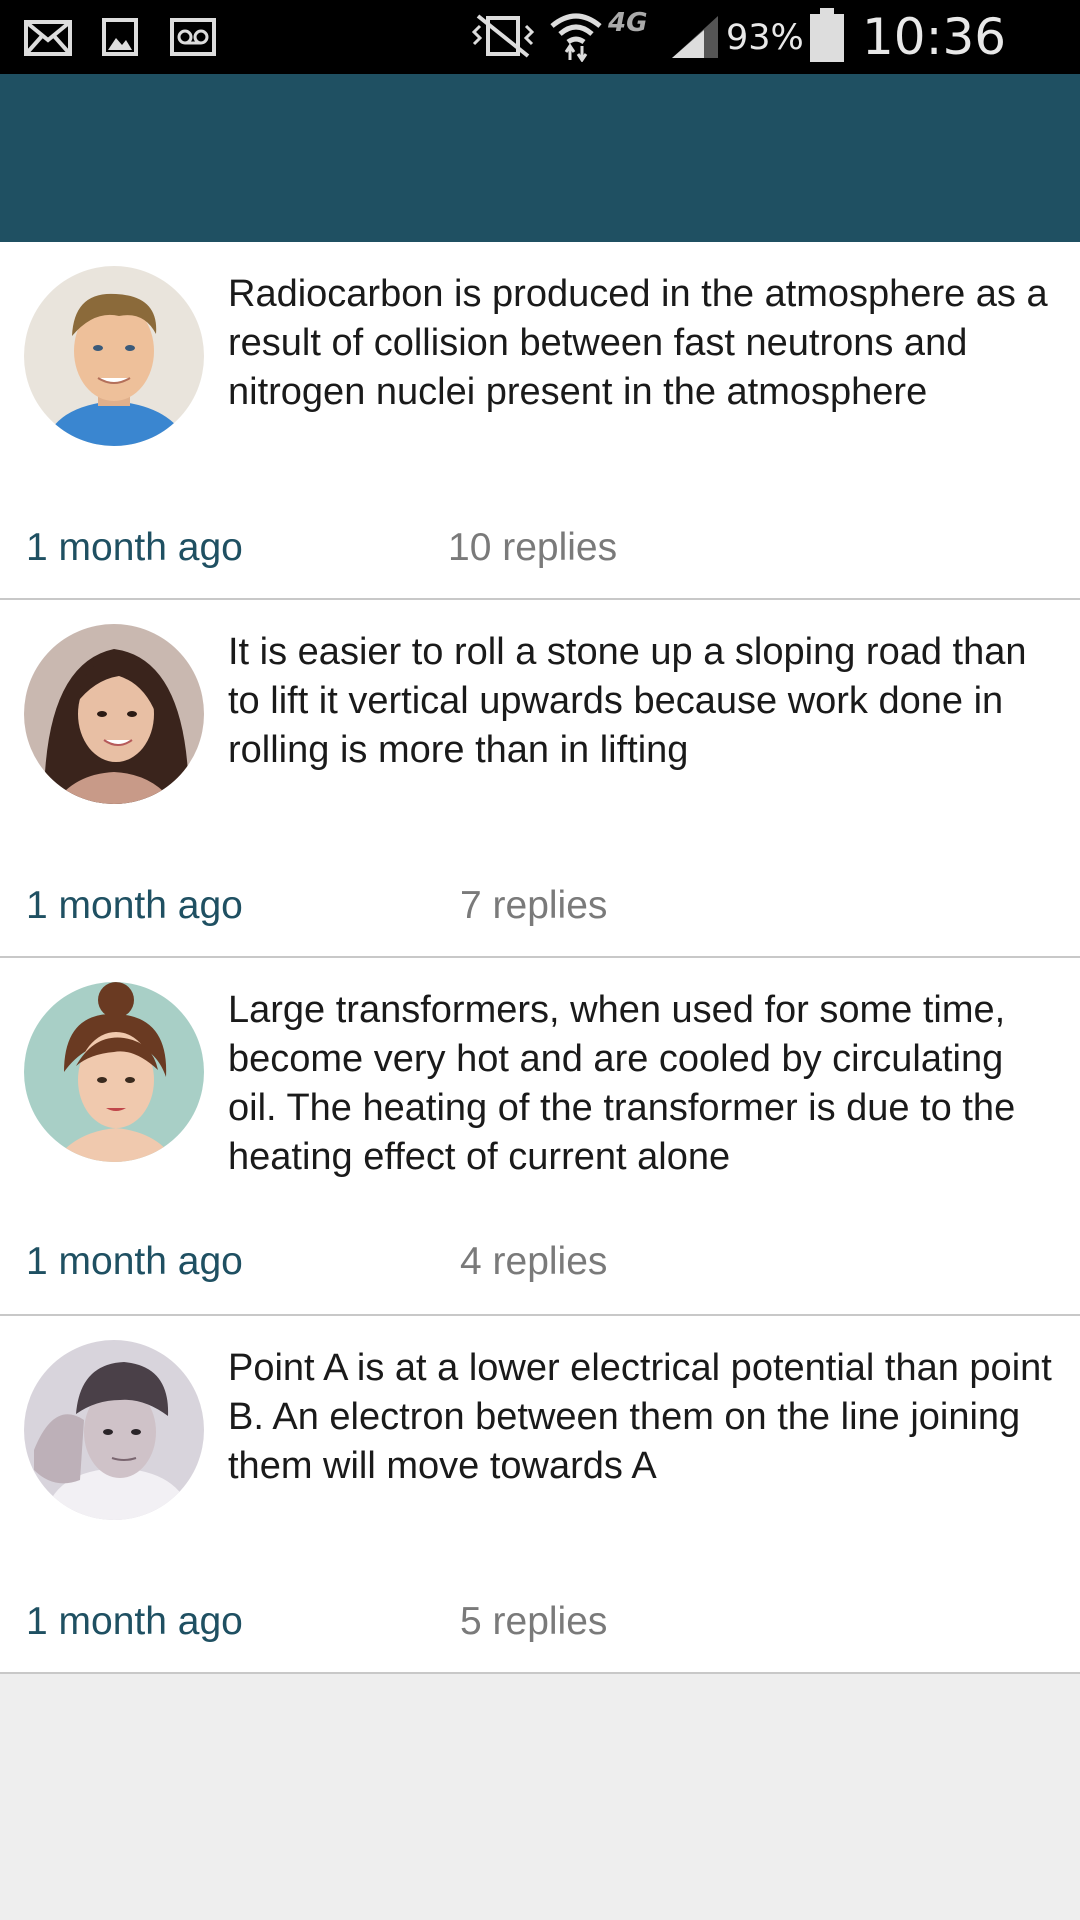 The width and height of the screenshot is (1080, 1920). I want to click on replies-count: 5 replies, so click(533, 1622).